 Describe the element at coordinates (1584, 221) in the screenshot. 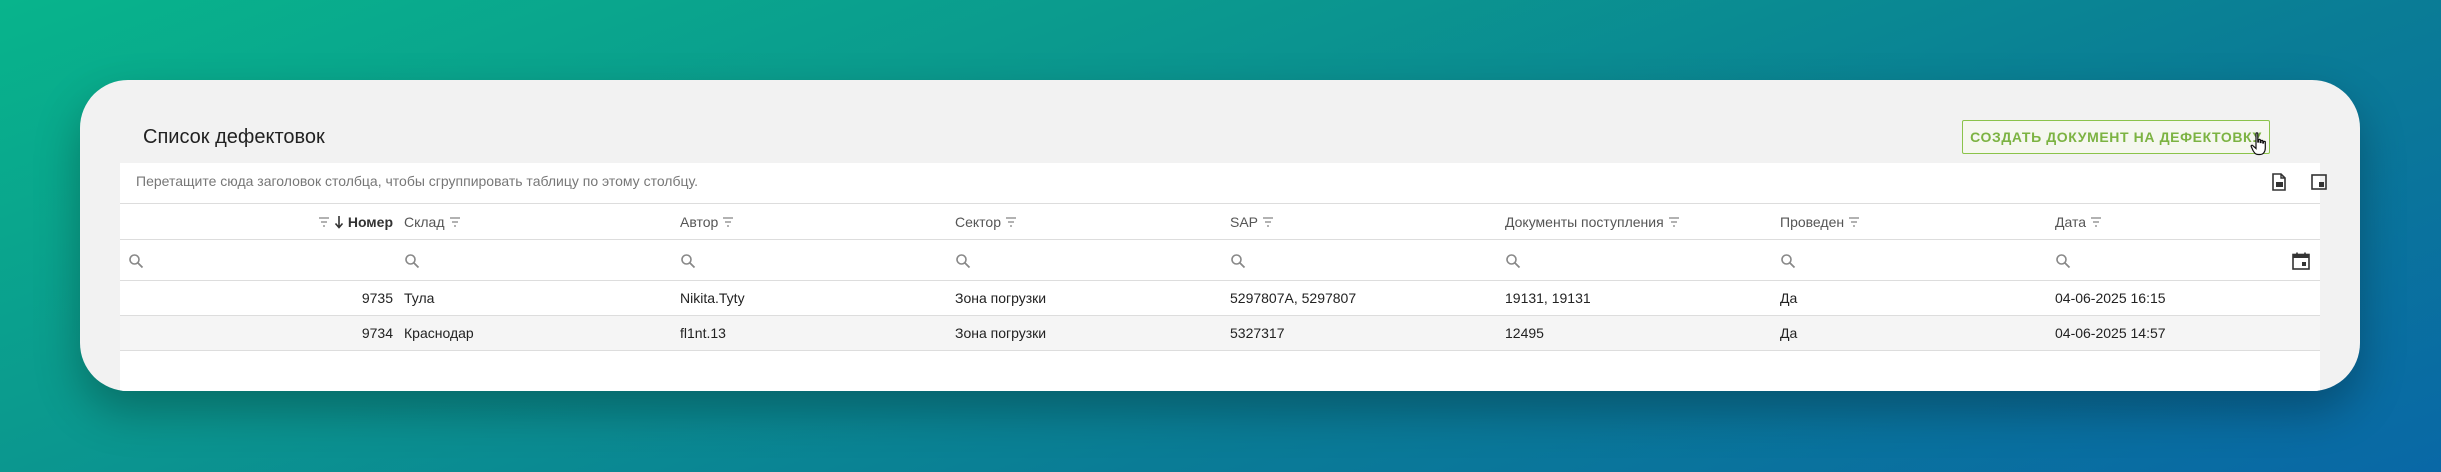

I see `column-header-label: Документы поступления` at that location.